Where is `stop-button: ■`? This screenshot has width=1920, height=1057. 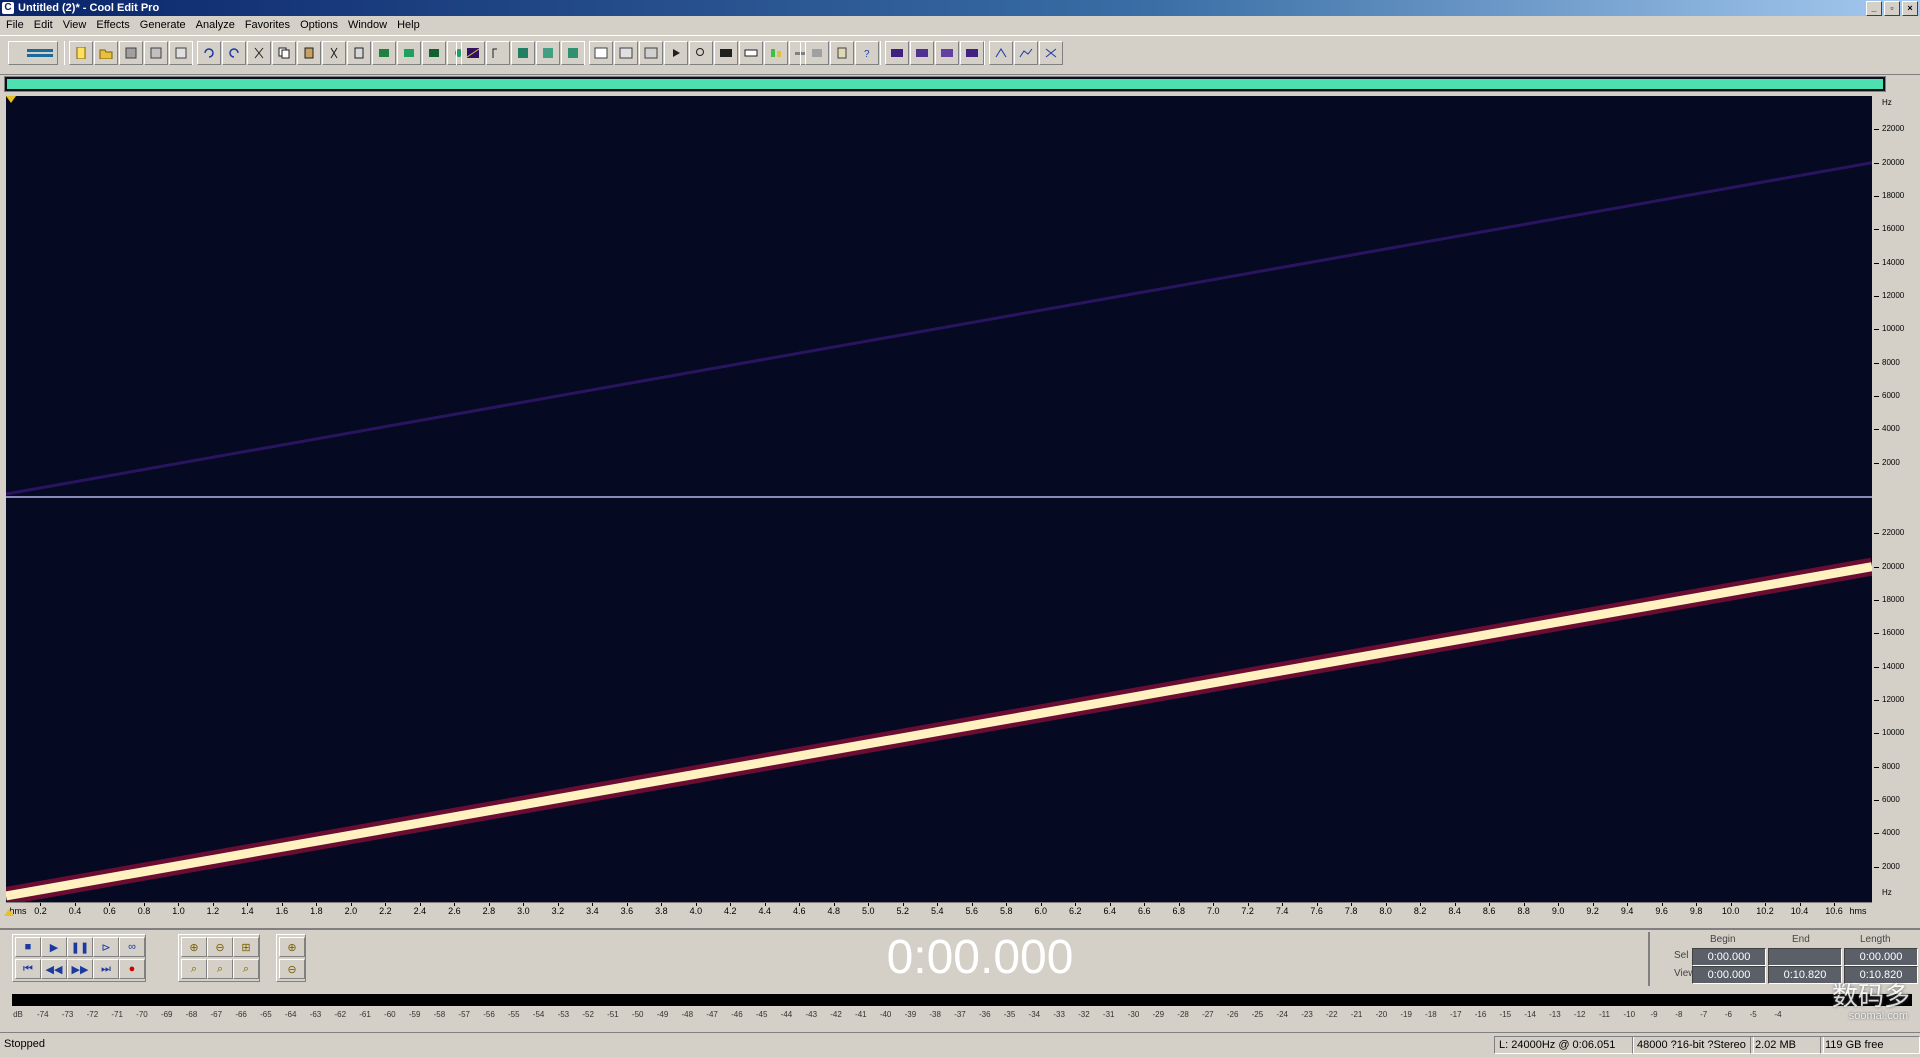 stop-button: ■ is located at coordinates (28, 947).